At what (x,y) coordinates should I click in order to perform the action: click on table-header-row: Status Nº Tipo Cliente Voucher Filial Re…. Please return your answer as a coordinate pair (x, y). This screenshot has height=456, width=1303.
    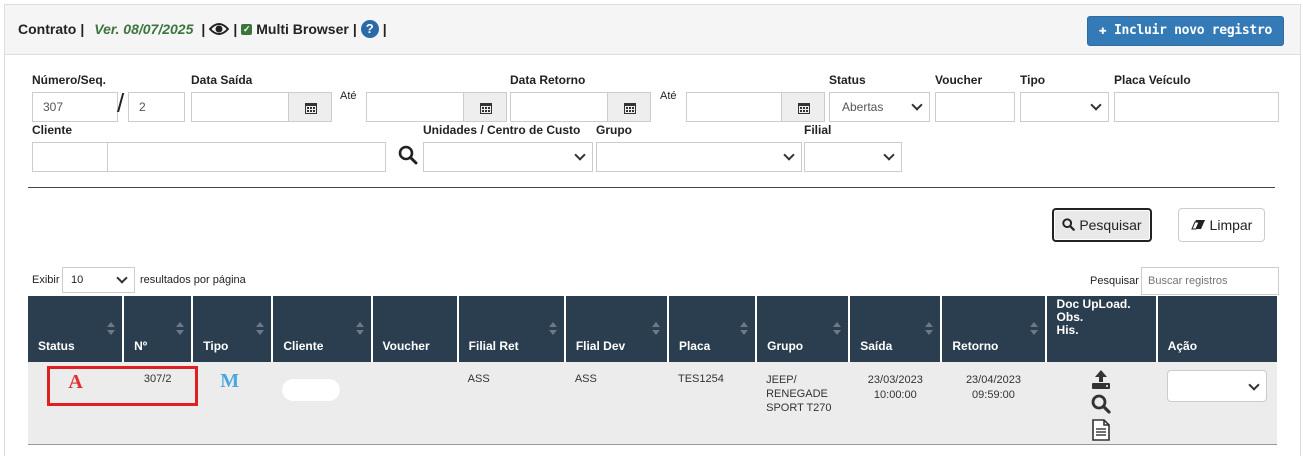
    Looking at the image, I should click on (652, 329).